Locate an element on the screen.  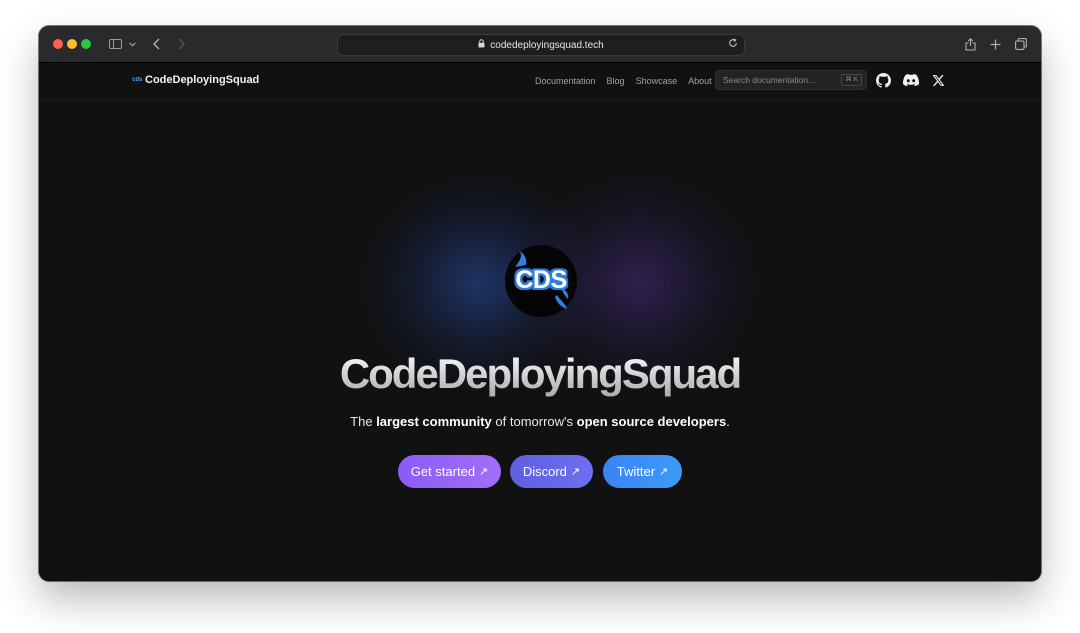
share-icon is located at coordinates (970, 44).